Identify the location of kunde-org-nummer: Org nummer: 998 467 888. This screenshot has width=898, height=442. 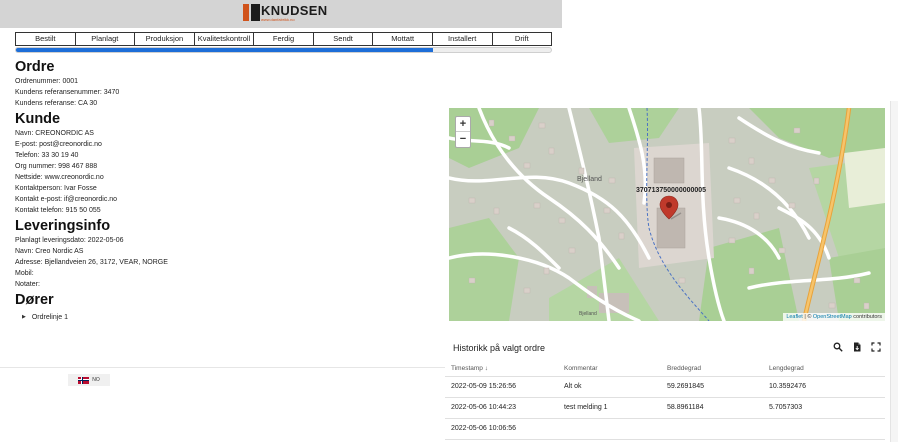
(56, 166).